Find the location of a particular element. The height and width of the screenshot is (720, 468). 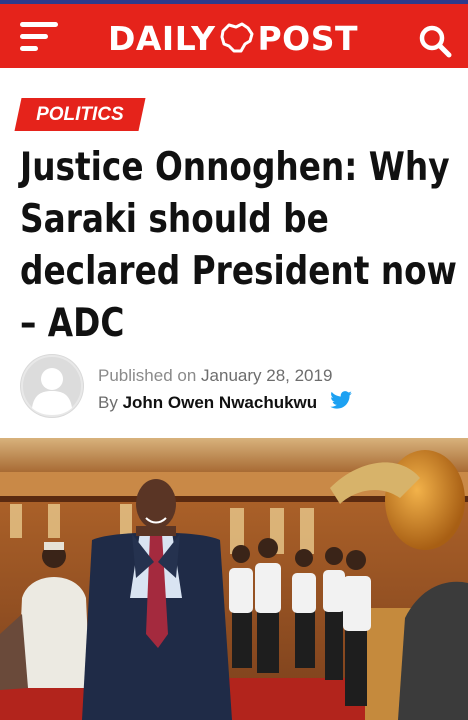

nigeria-map-icon is located at coordinates (236, 37).